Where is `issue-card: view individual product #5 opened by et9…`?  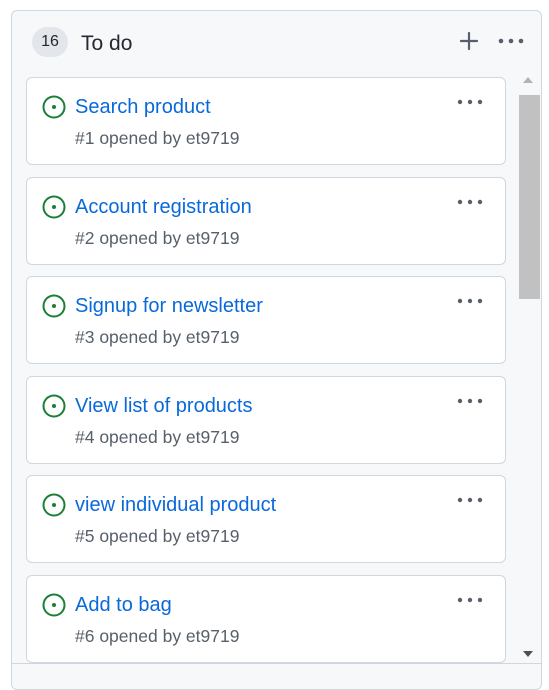 issue-card: view individual product #5 opened by et9… is located at coordinates (266, 519).